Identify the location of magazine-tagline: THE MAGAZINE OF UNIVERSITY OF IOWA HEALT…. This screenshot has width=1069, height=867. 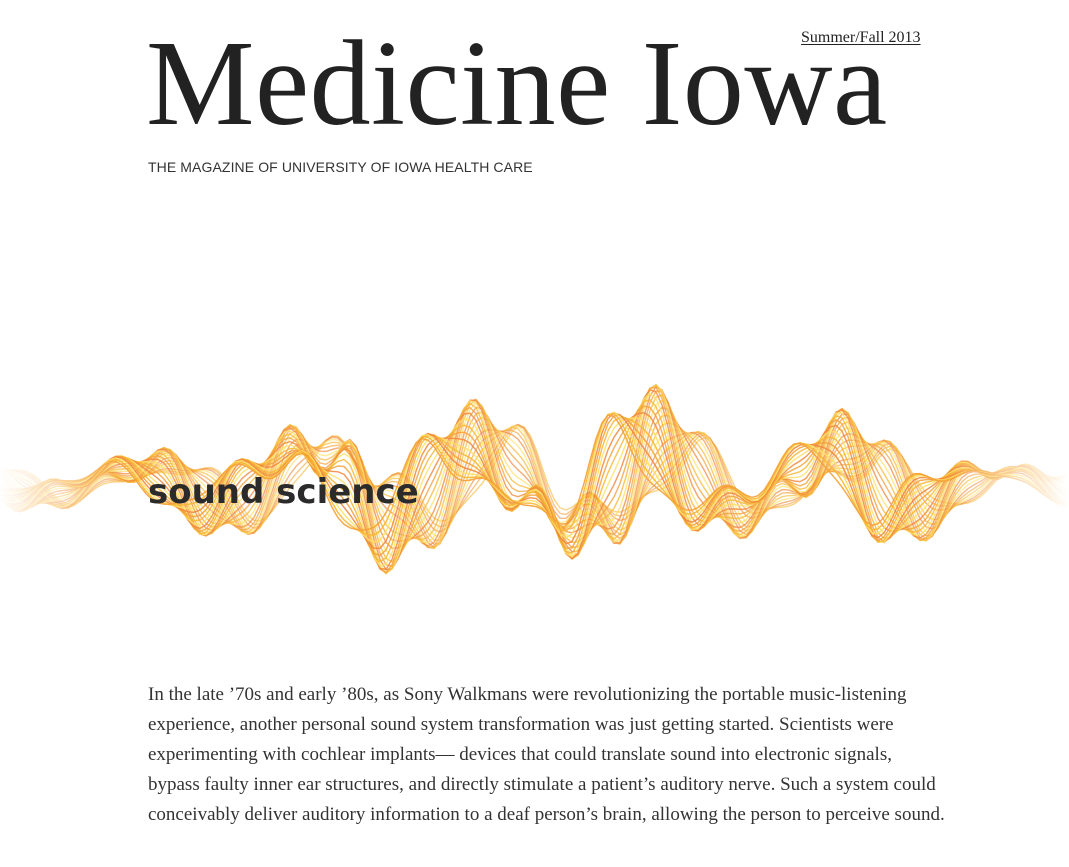
(340, 167).